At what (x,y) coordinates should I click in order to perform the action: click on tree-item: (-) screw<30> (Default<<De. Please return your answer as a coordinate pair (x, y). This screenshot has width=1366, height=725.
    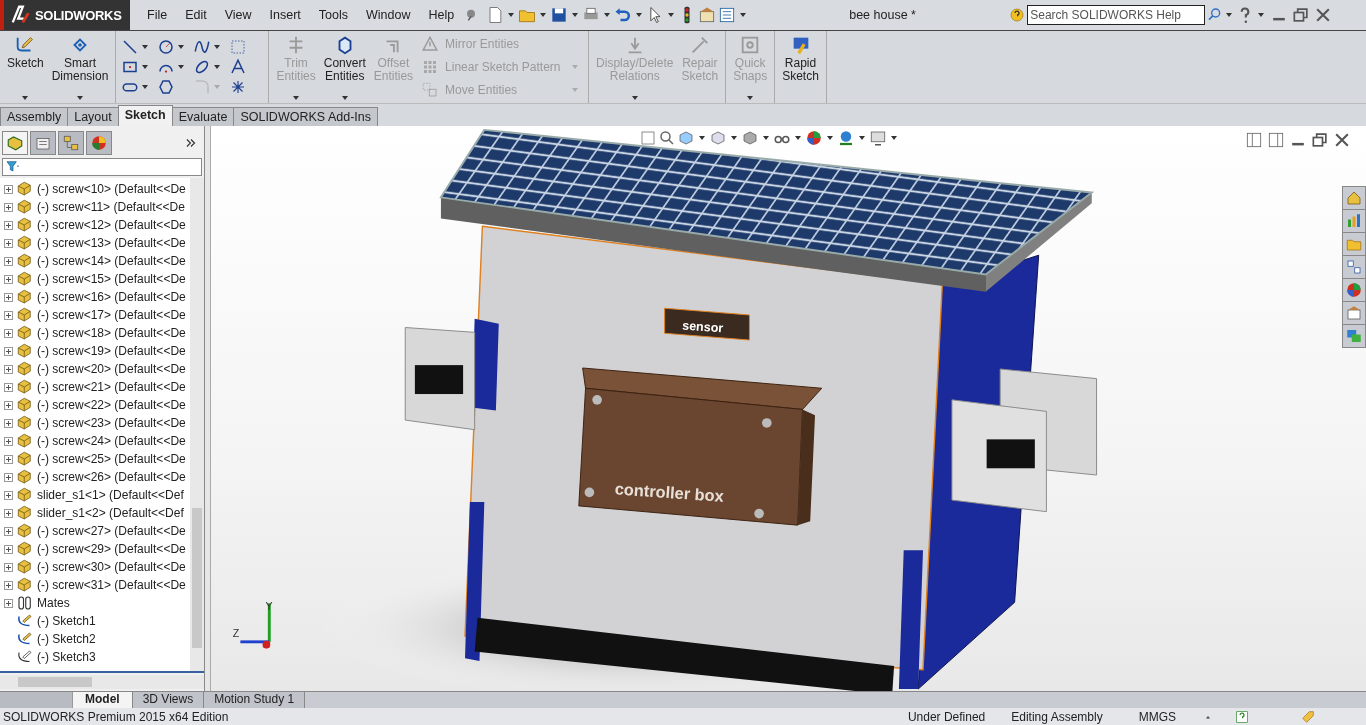
    Looking at the image, I should click on (95, 567).